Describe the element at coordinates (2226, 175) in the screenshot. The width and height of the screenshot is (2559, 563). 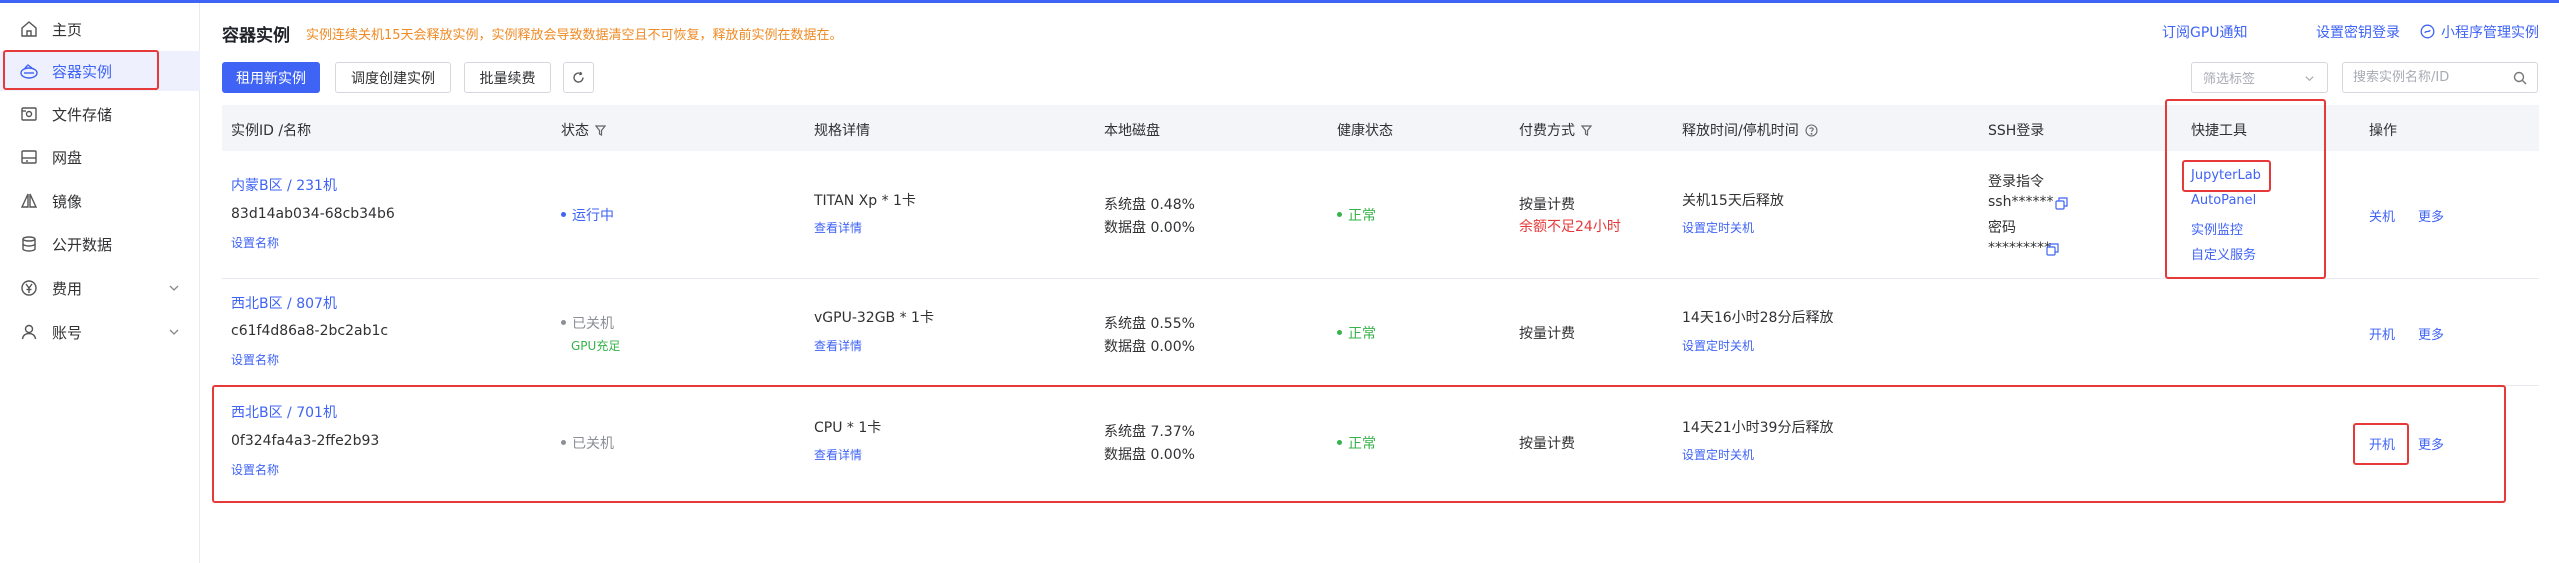
I see `tool-jupyterlab-link: JupyterLab` at that location.